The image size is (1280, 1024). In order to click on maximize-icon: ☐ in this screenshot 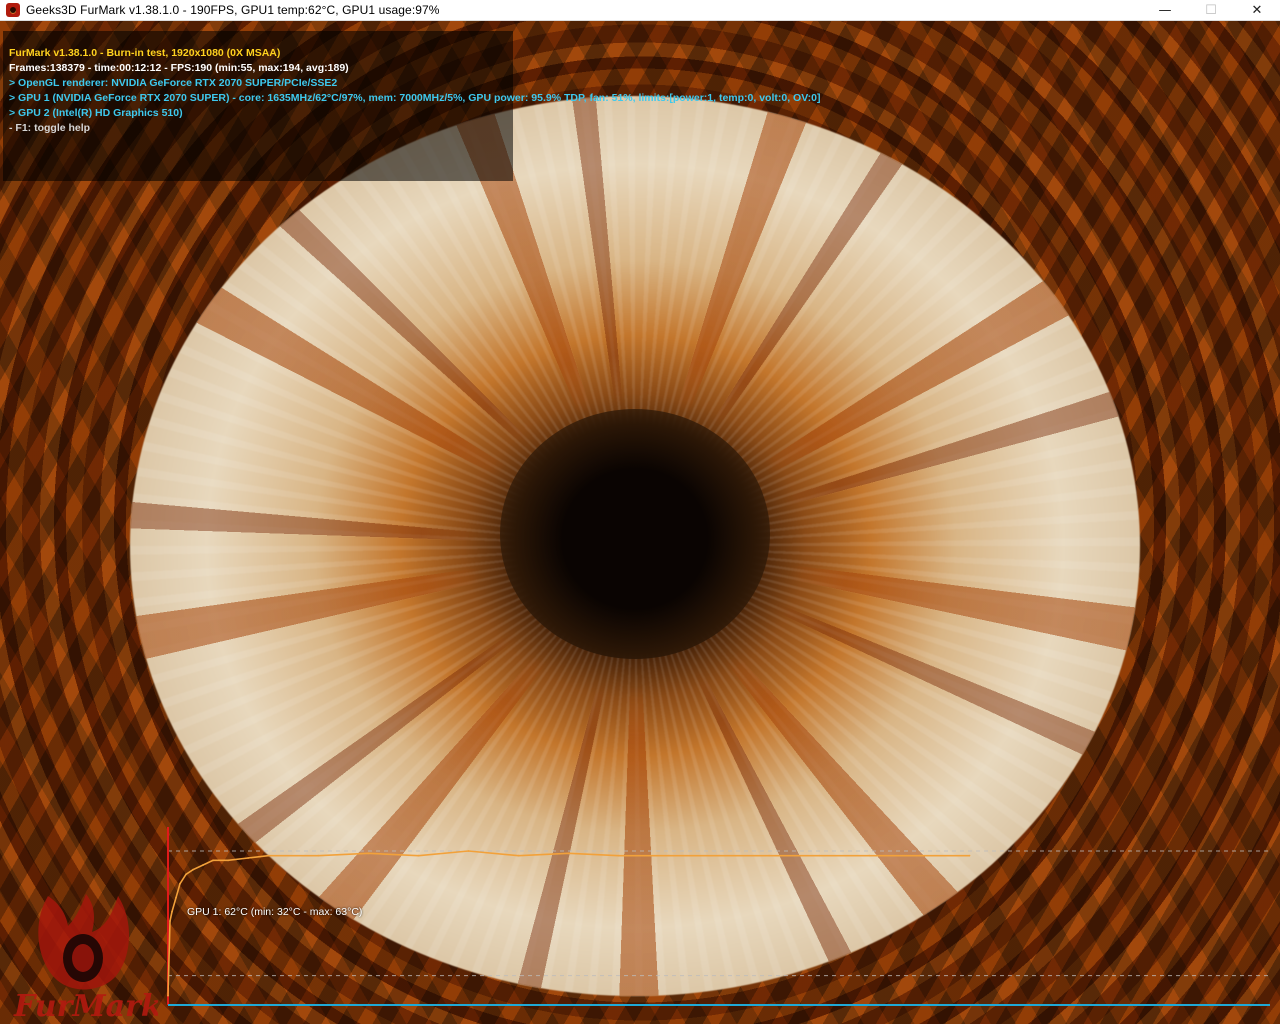, I will do `click(1211, 10)`.